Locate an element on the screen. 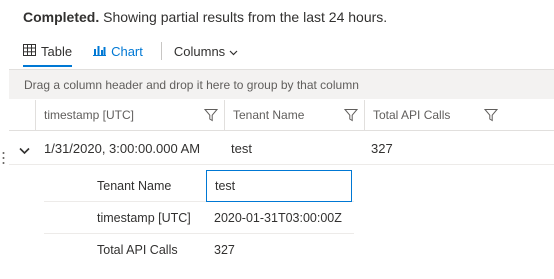 The height and width of the screenshot is (279, 554). bar-chart-icon is located at coordinates (100, 51).